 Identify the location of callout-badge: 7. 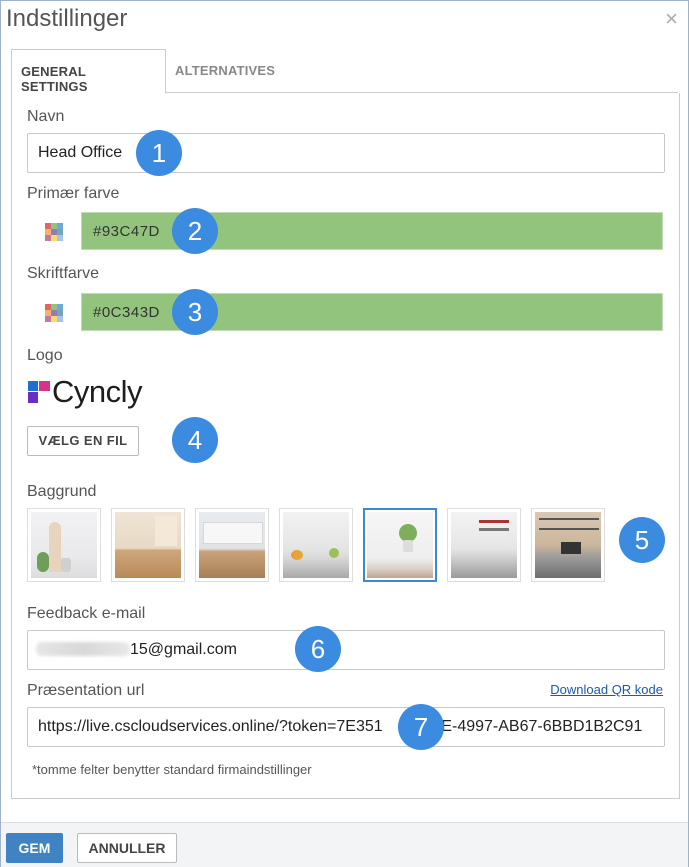
(421, 727).